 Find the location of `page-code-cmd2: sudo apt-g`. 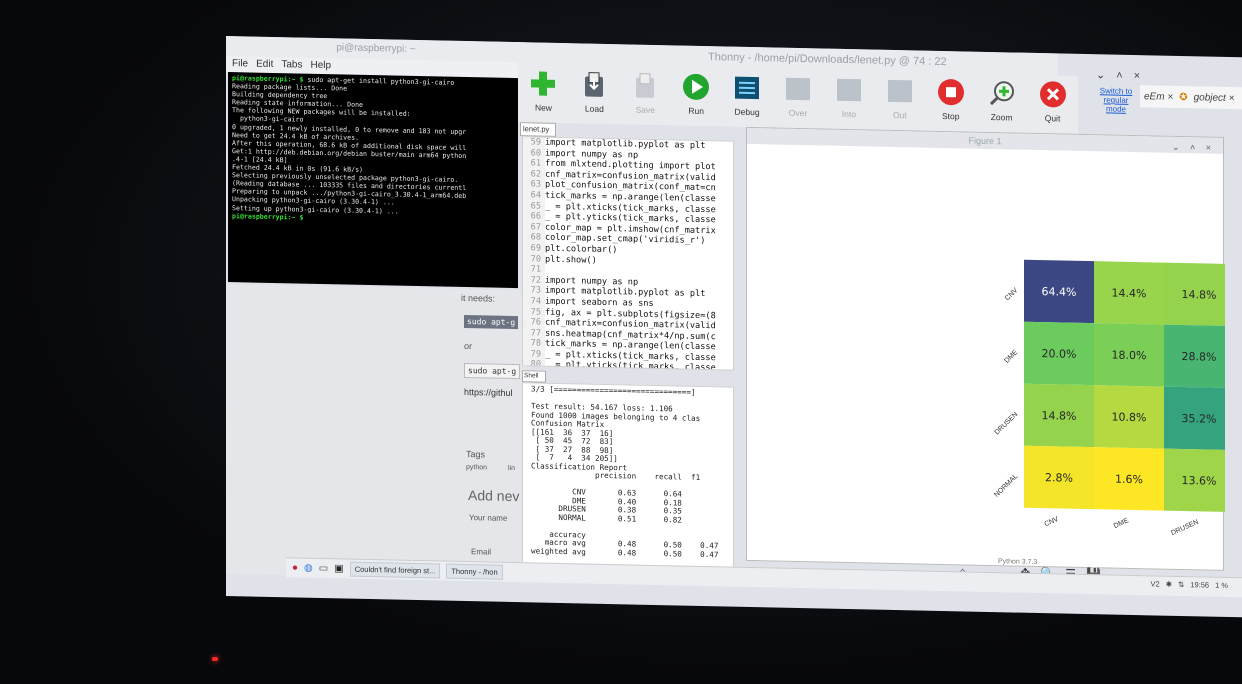

page-code-cmd2: sudo apt-g is located at coordinates (492, 371).